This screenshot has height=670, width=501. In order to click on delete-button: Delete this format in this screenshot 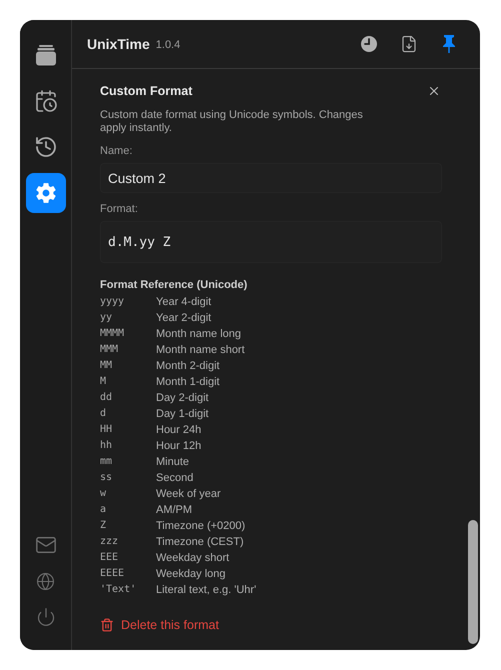, I will do `click(159, 625)`.